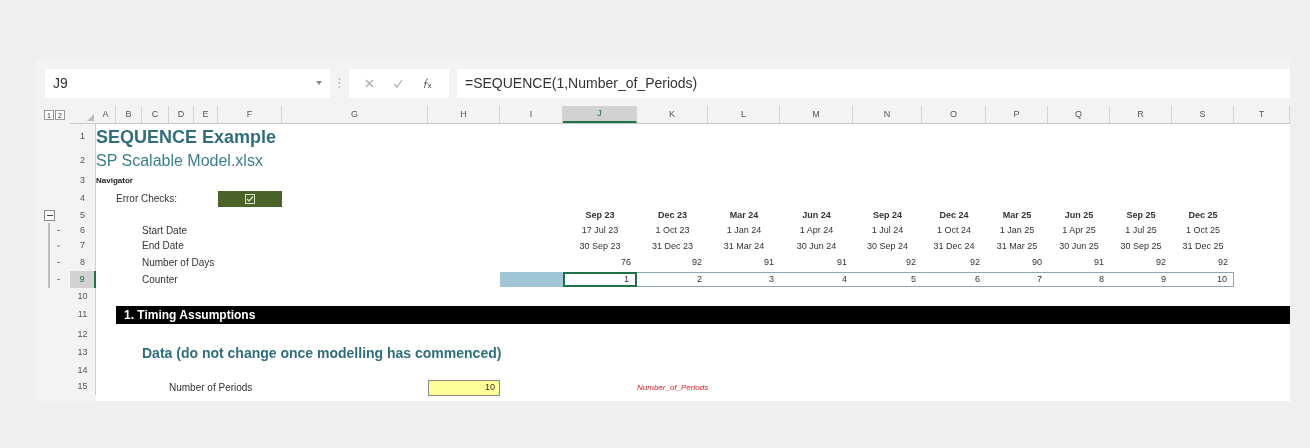 Image resolution: width=1310 pixels, height=448 pixels. I want to click on table-cell: Navigator, so click(114, 181).